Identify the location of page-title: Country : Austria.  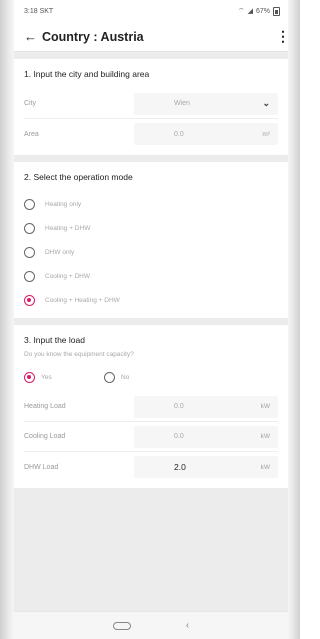
(93, 36).